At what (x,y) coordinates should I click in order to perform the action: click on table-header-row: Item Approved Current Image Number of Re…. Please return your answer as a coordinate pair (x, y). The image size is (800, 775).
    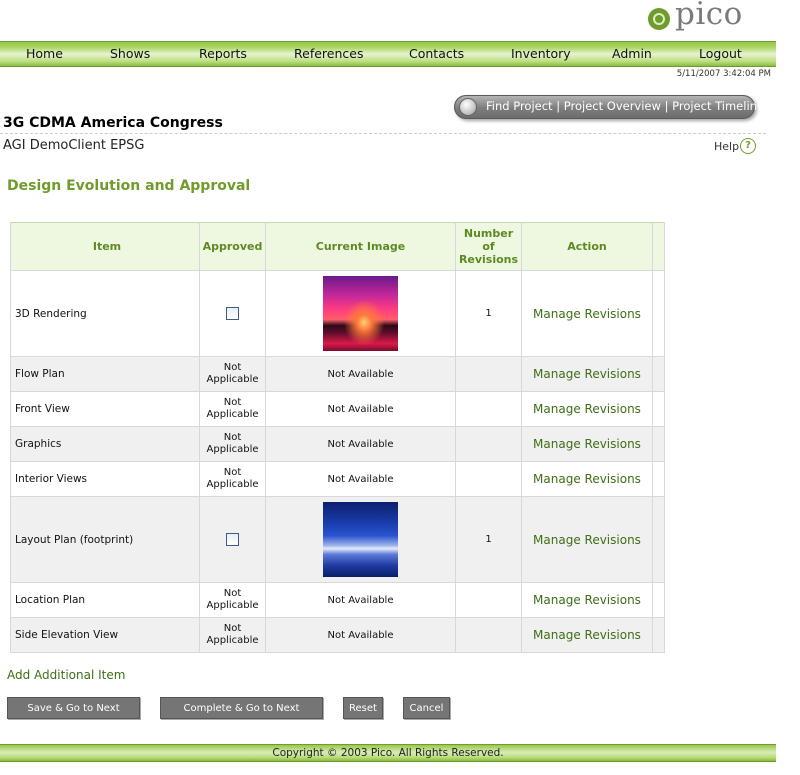
    Looking at the image, I should click on (337, 246).